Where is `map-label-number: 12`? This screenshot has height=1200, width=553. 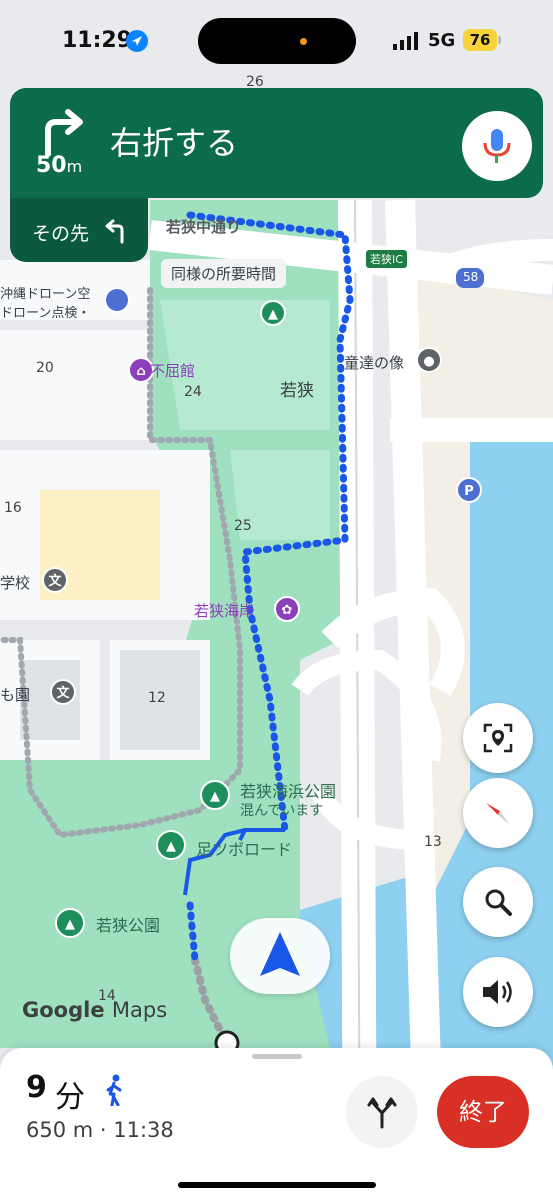
map-label-number: 12 is located at coordinates (157, 698).